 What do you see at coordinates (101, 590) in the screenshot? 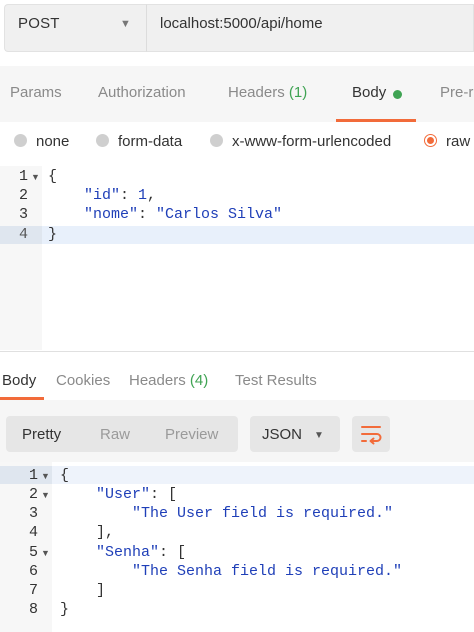
I see `code-line: ]` at bounding box center [101, 590].